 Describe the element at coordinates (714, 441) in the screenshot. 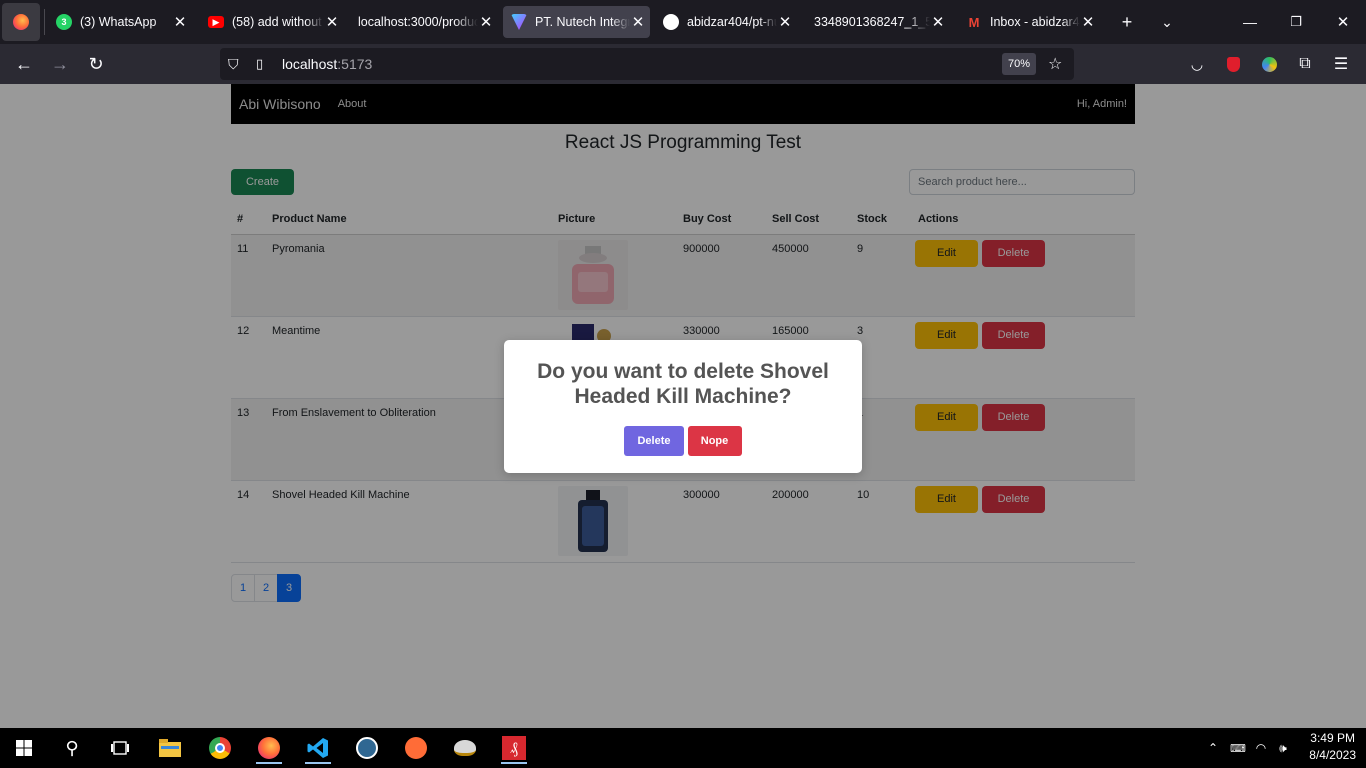

I see `cancel-button: Nope` at that location.